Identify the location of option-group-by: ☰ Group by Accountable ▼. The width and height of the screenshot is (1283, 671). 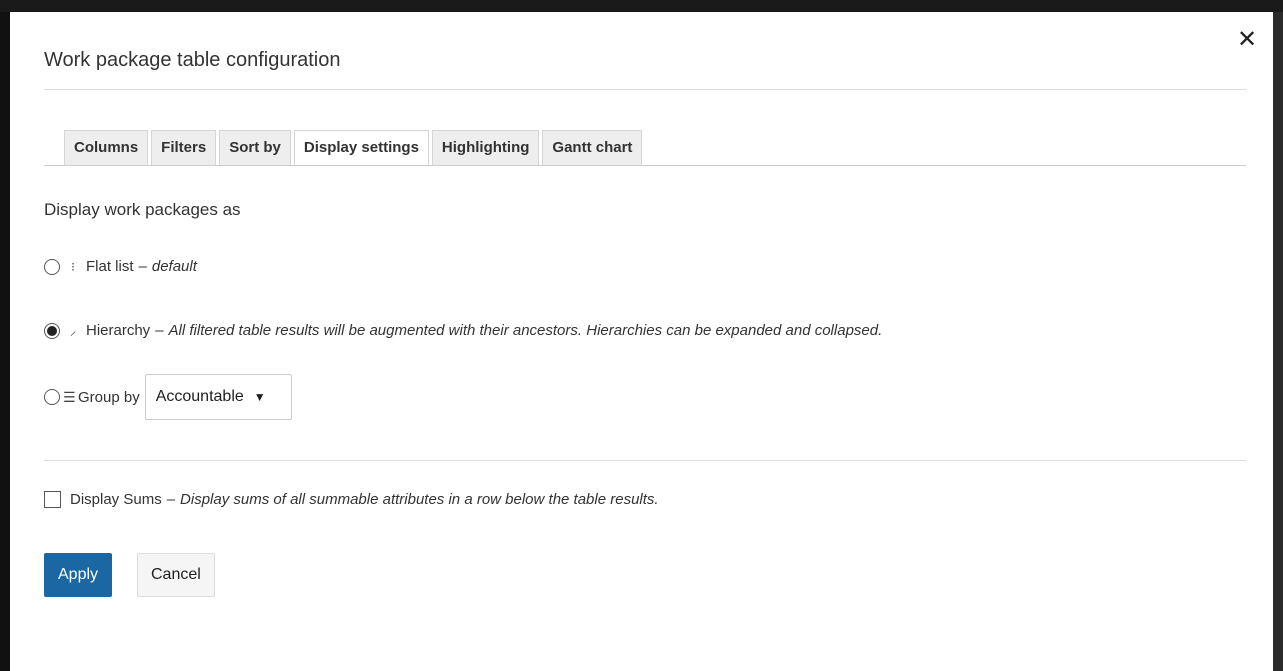
(168, 397).